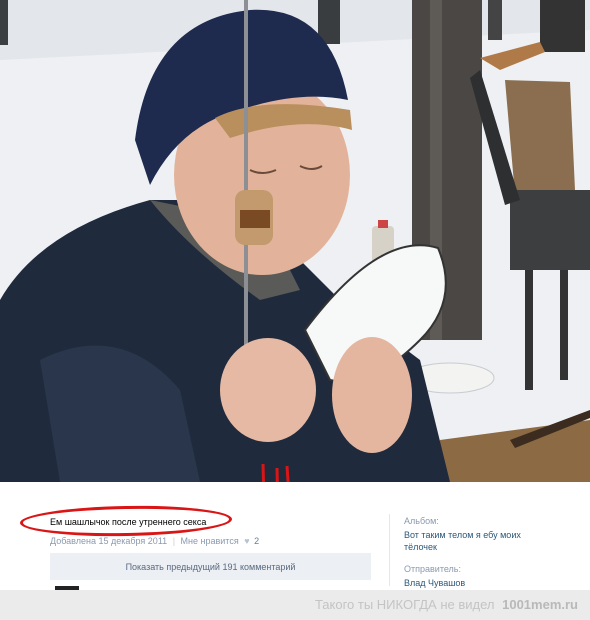 The height and width of the screenshot is (620, 590). I want to click on heart-icon: ♥, so click(246, 541).